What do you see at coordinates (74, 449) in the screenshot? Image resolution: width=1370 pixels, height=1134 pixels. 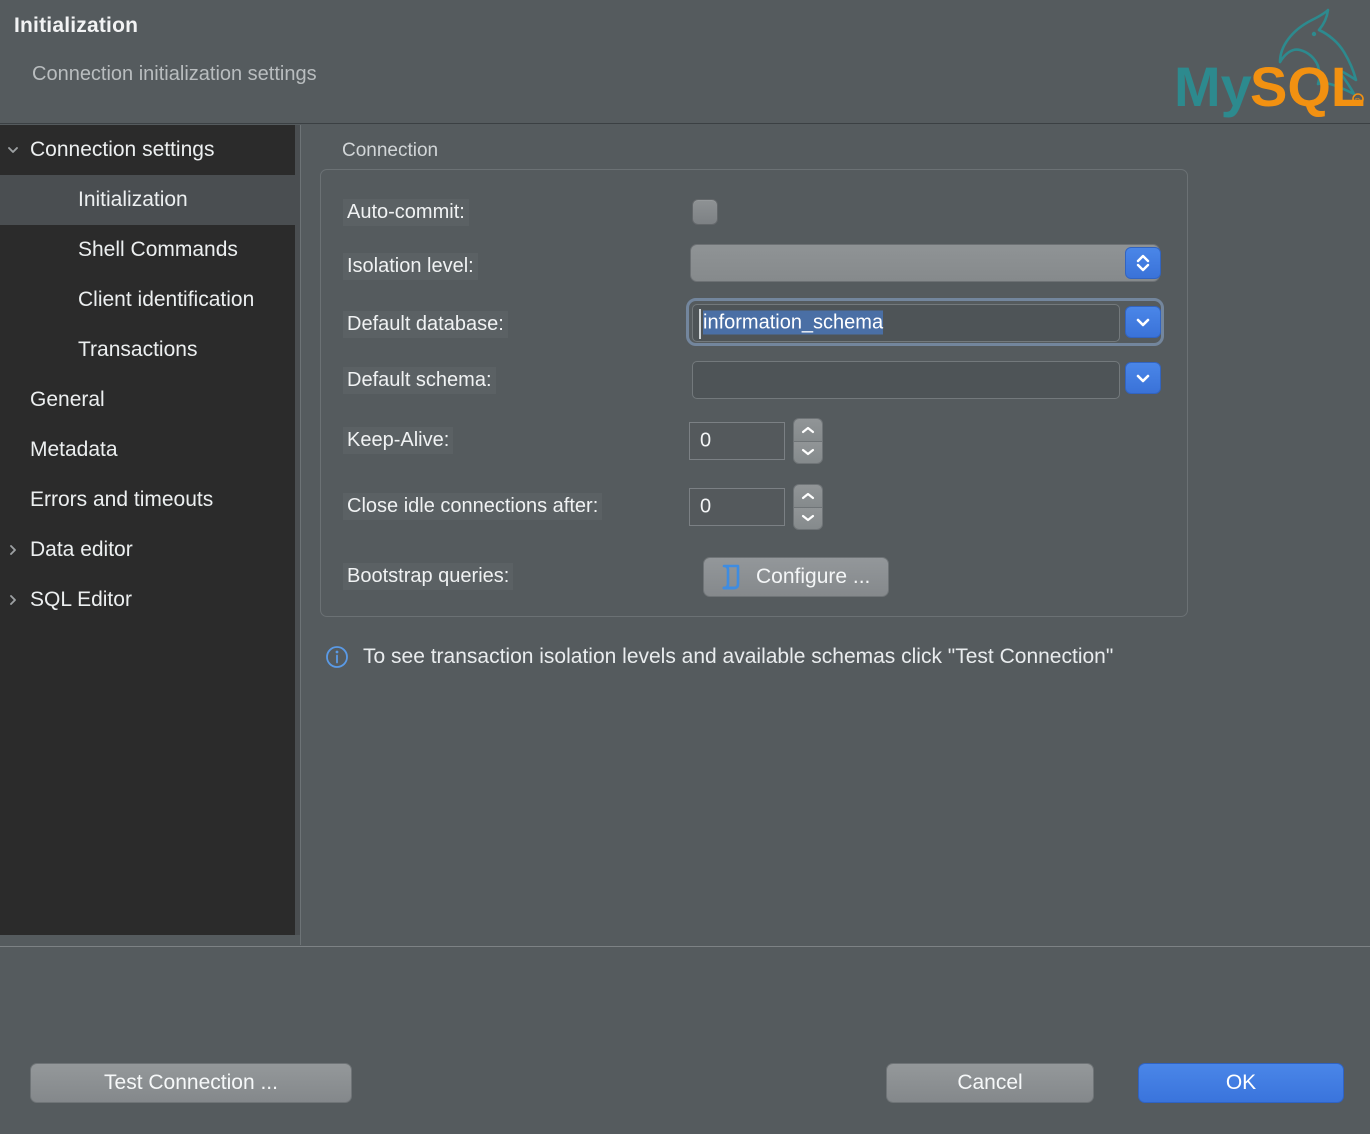 I see `sidebar-item-label: Metadata` at bounding box center [74, 449].